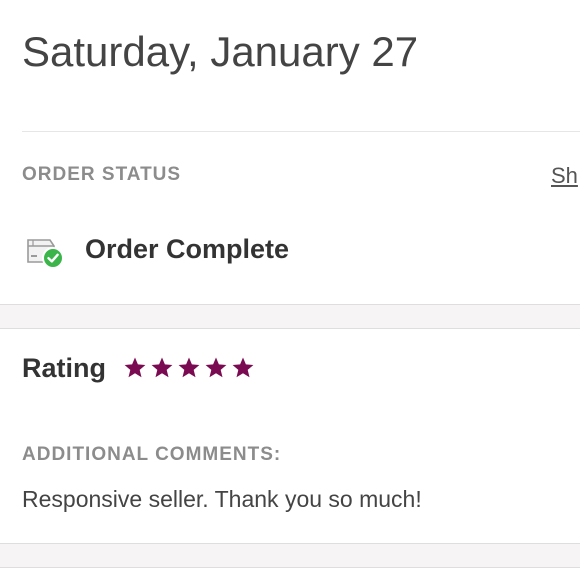 This screenshot has width=580, height=580. Describe the element at coordinates (102, 174) in the screenshot. I see `order-status-label: ORDER STATUS` at that location.